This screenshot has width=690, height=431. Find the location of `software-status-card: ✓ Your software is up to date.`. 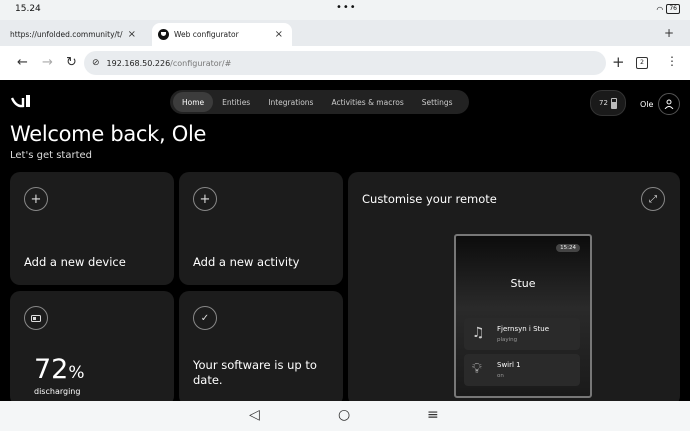

software-status-card: ✓ Your software is up to date. is located at coordinates (261, 348).